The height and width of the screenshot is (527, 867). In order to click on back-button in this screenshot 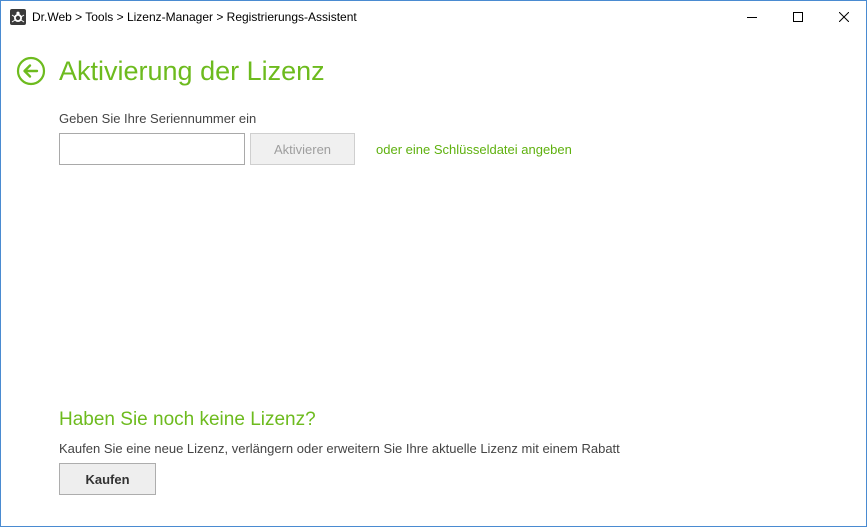, I will do `click(31, 71)`.